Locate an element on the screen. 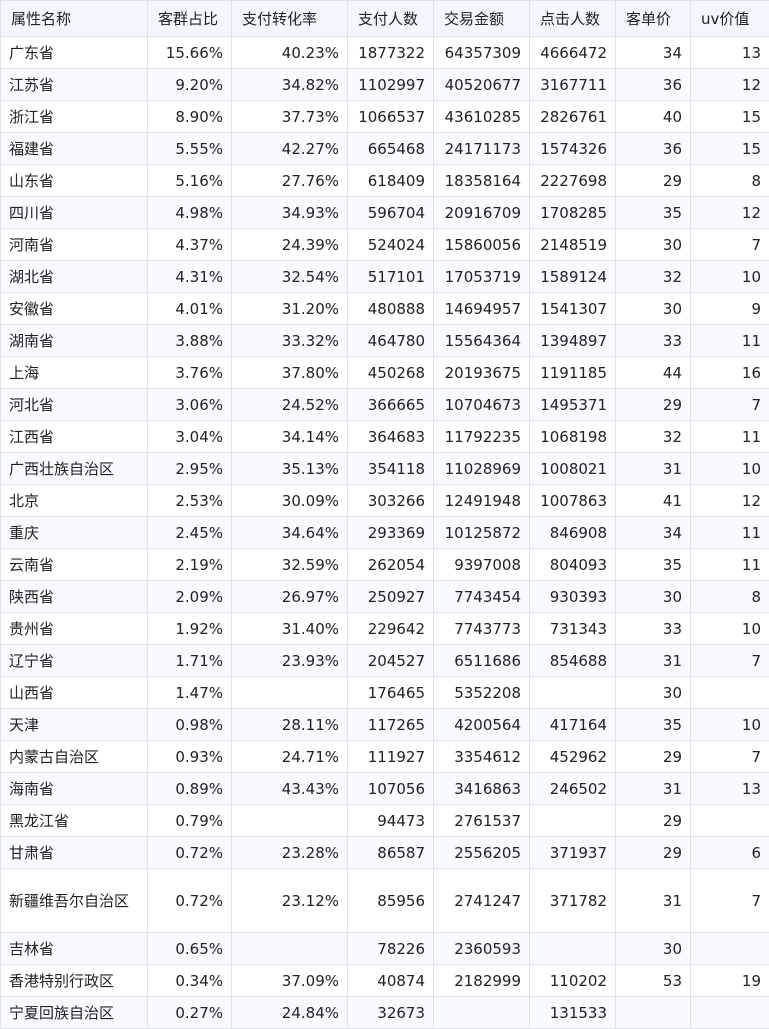  cell-attribute-name: 河南省 is located at coordinates (74, 245).